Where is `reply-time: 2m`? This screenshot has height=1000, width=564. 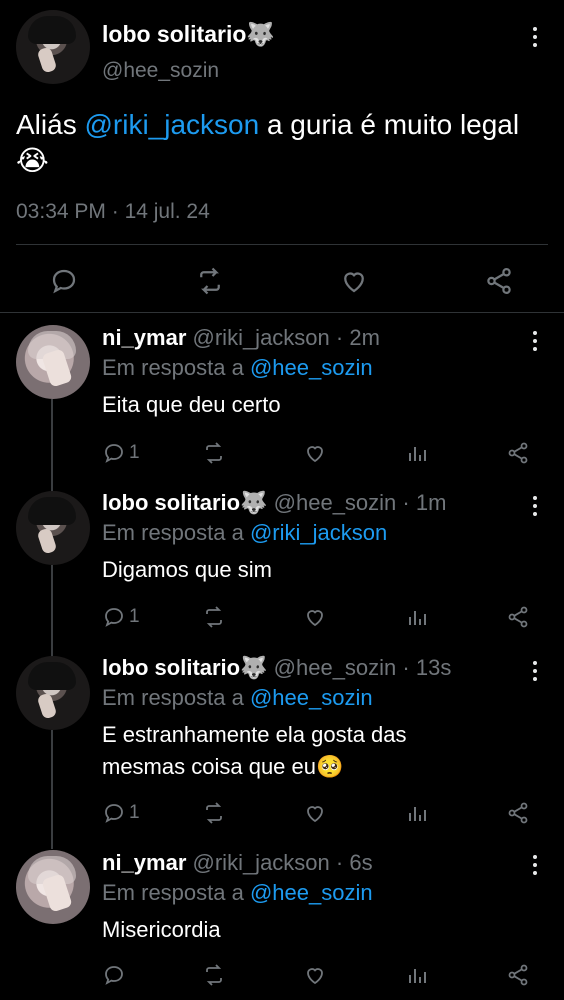
reply-time: 2m is located at coordinates (364, 337).